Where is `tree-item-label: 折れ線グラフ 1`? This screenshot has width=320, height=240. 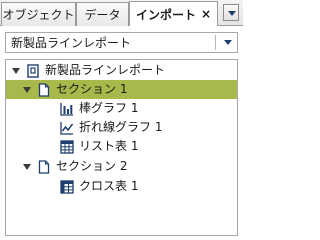
tree-item-label: 折れ線グラフ 1 is located at coordinates (121, 127).